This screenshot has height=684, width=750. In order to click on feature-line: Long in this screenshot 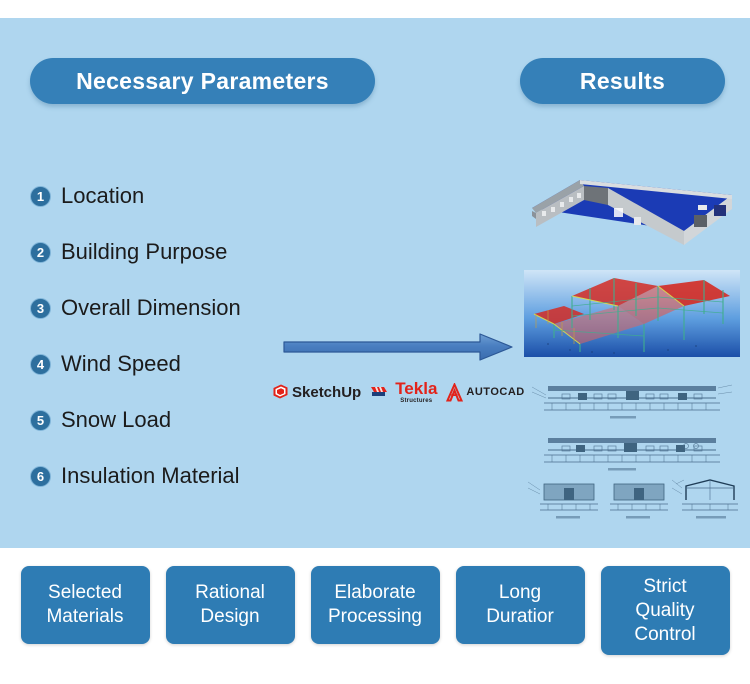, I will do `click(520, 593)`.